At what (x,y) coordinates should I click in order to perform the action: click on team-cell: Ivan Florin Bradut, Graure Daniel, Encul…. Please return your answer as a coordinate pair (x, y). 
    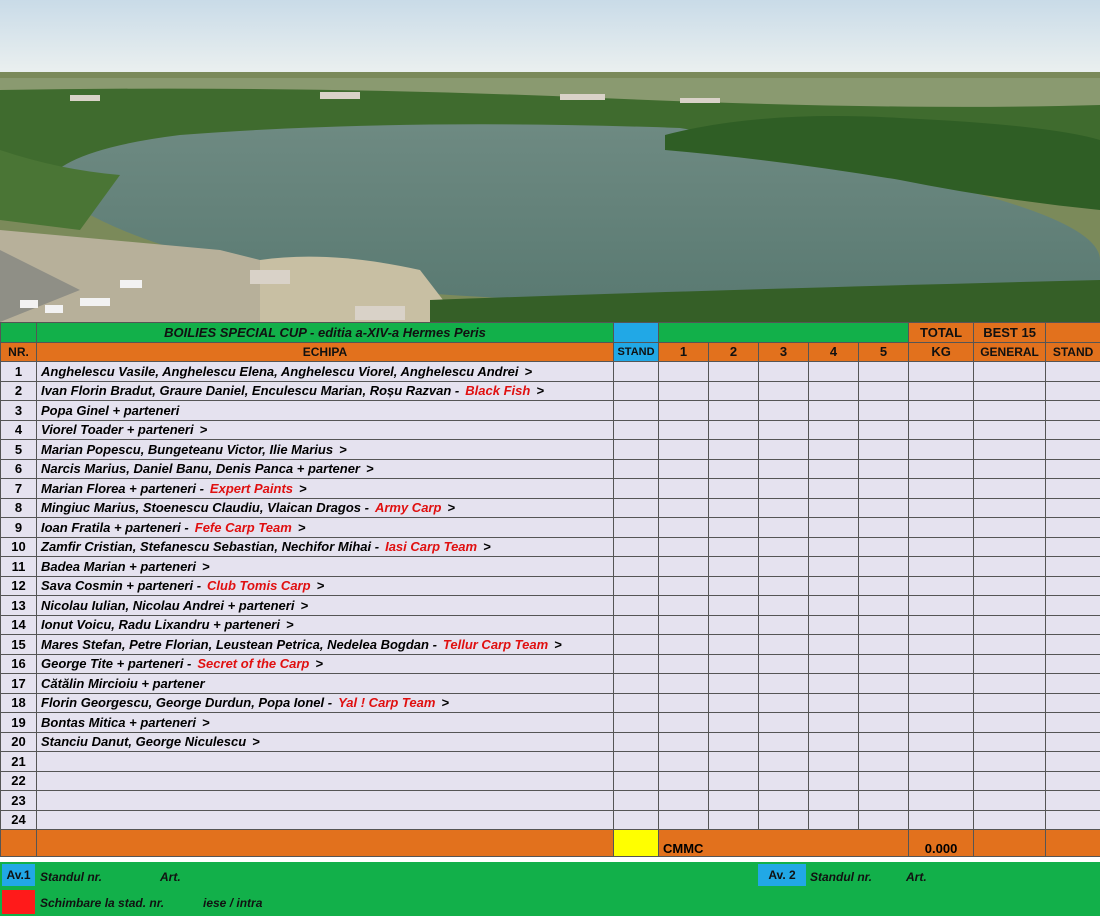
    Looking at the image, I should click on (325, 390).